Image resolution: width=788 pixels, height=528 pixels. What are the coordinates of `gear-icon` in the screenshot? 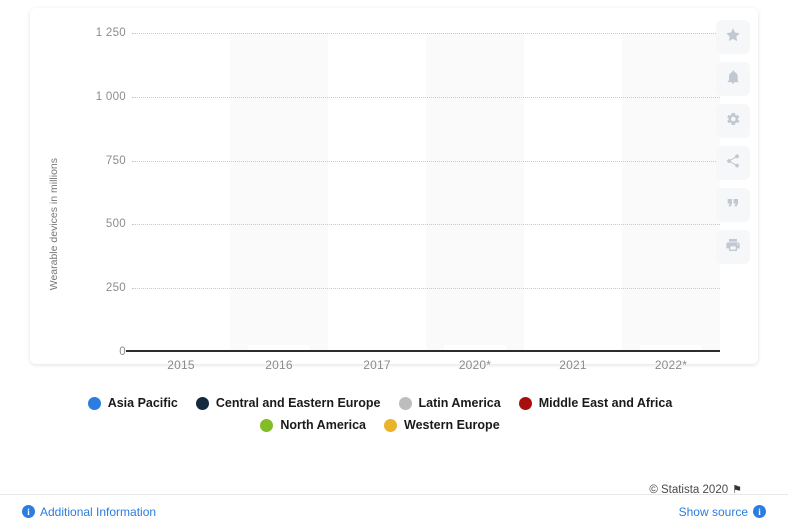 It's located at (733, 121).